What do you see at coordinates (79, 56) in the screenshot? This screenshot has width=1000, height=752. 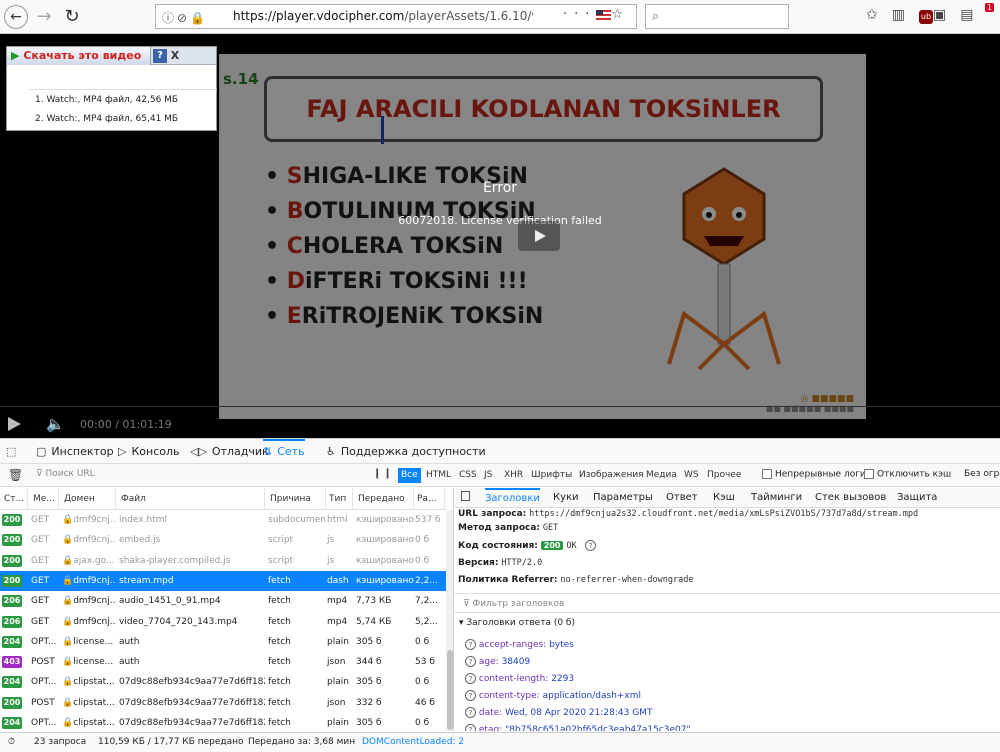 I see `download-video-button: ▶ Скачать это видео` at bounding box center [79, 56].